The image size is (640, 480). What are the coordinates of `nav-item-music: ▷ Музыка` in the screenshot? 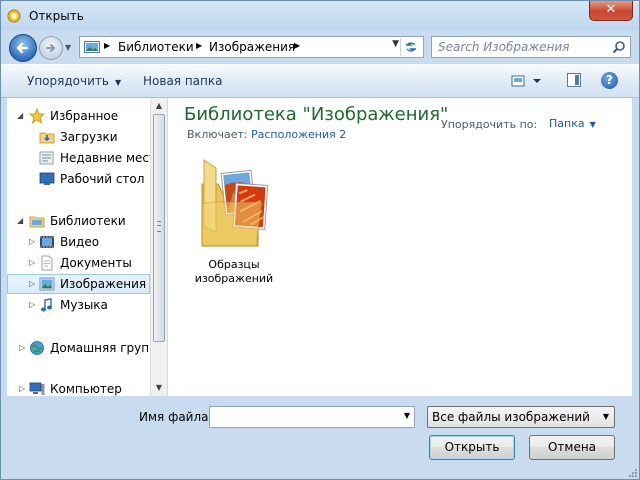 It's located at (78, 305).